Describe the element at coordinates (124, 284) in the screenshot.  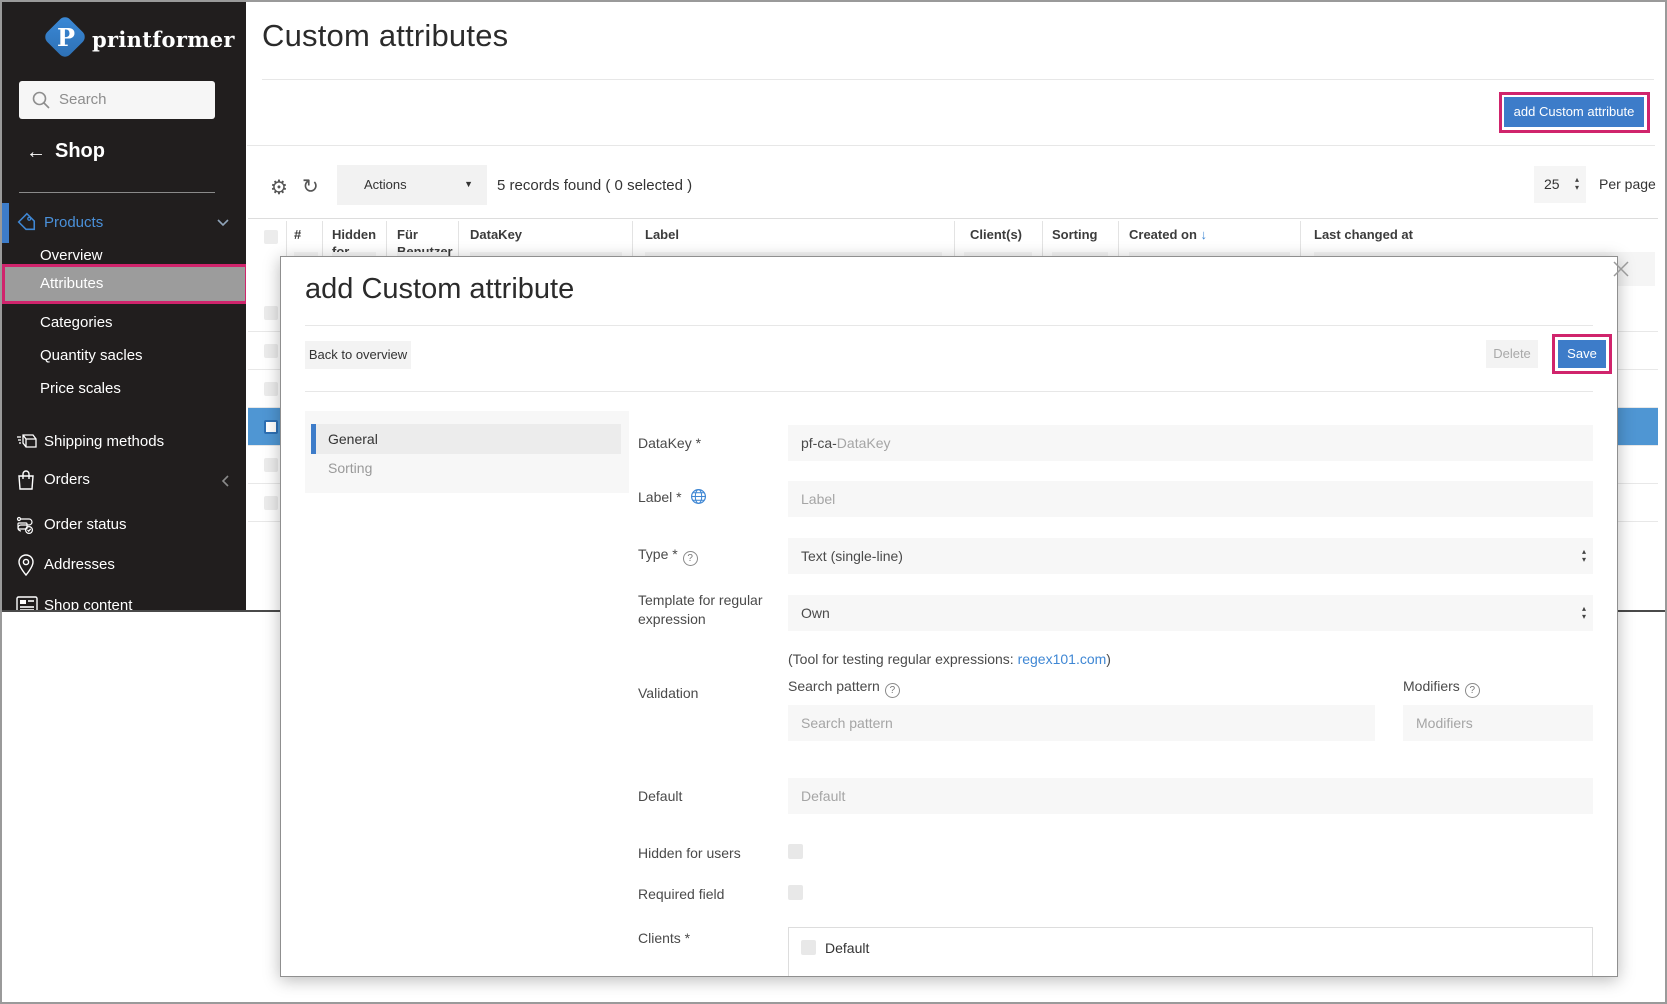
I see `sidebar-item-attributes: Attributes` at that location.